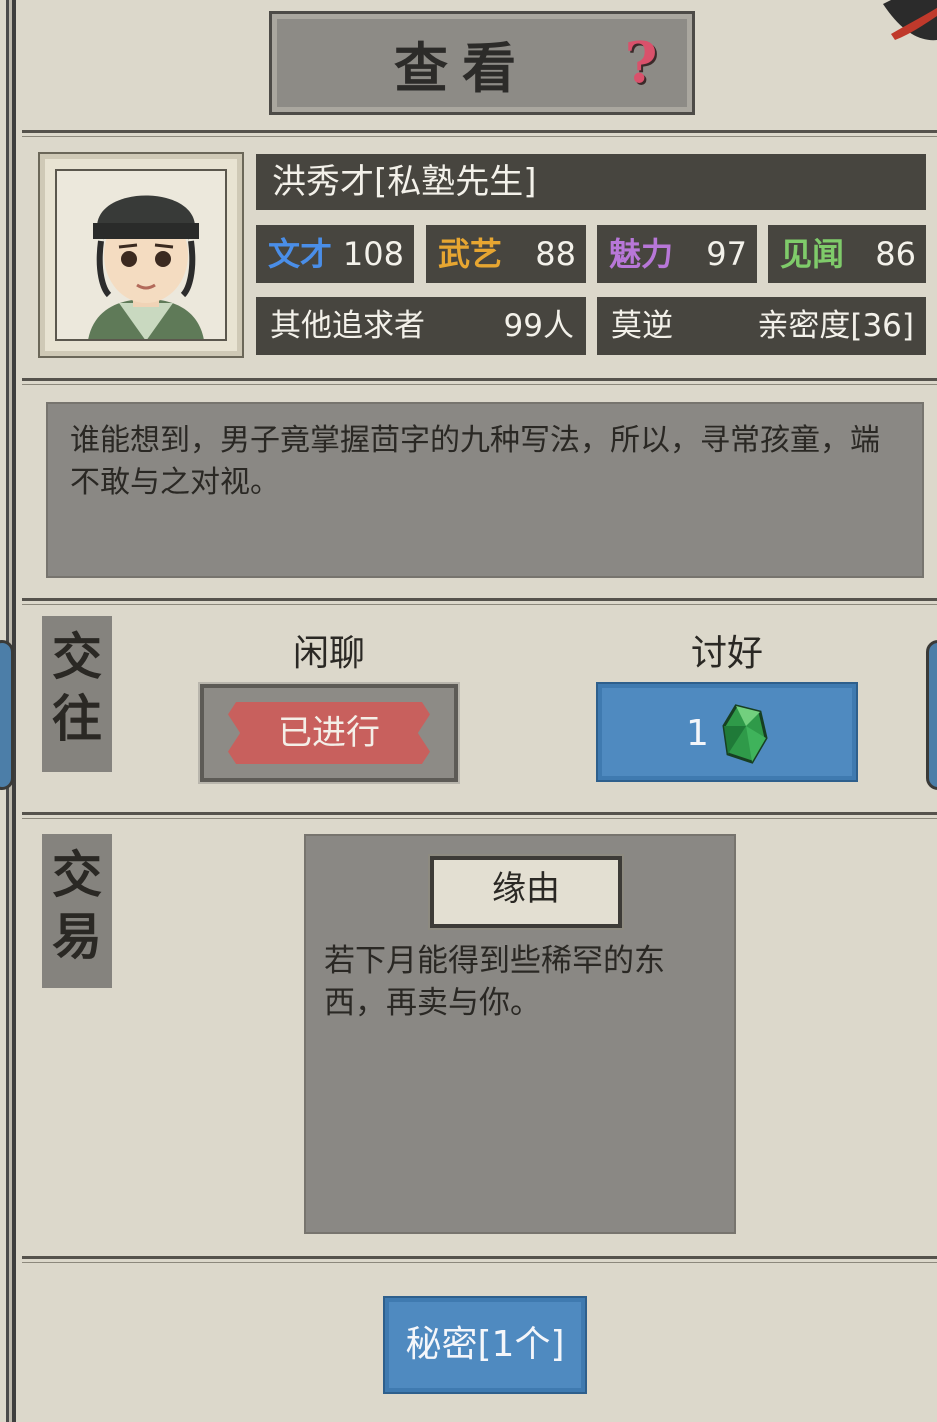 The width and height of the screenshot is (937, 1422). I want to click on chat-status: 已进行, so click(329, 733).